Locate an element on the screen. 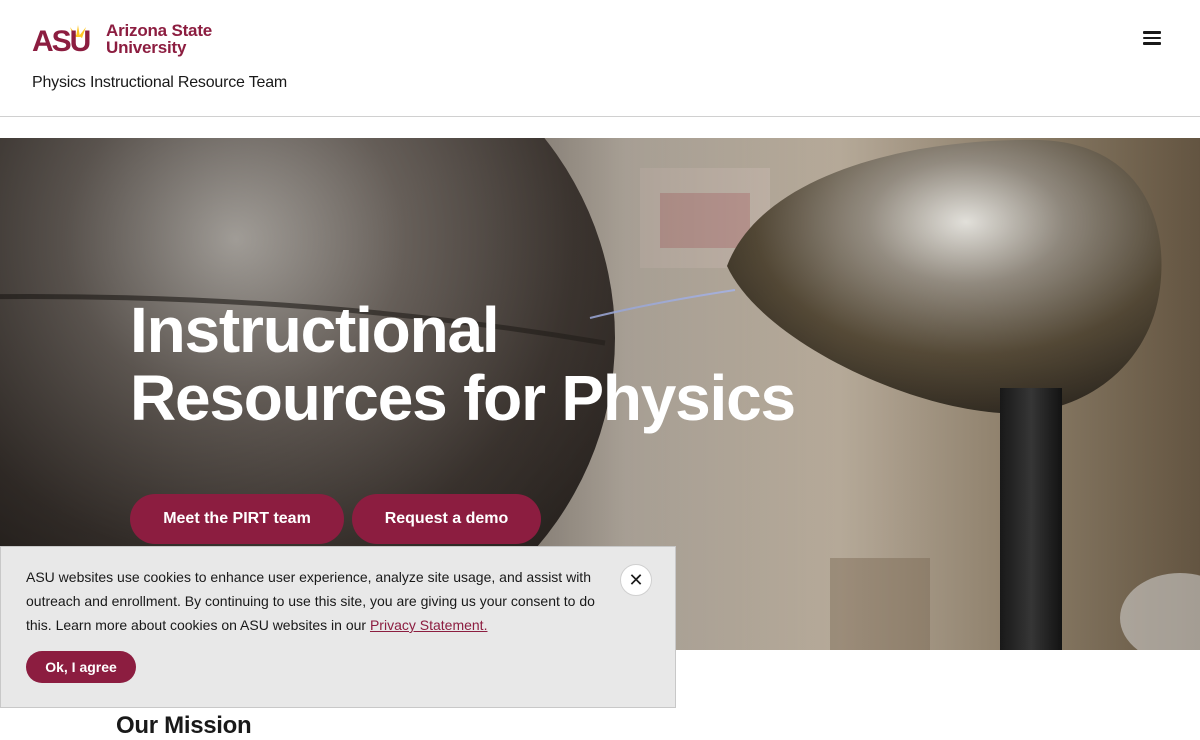 The height and width of the screenshot is (740, 1200). hamburger-menu-icon is located at coordinates (1152, 38).